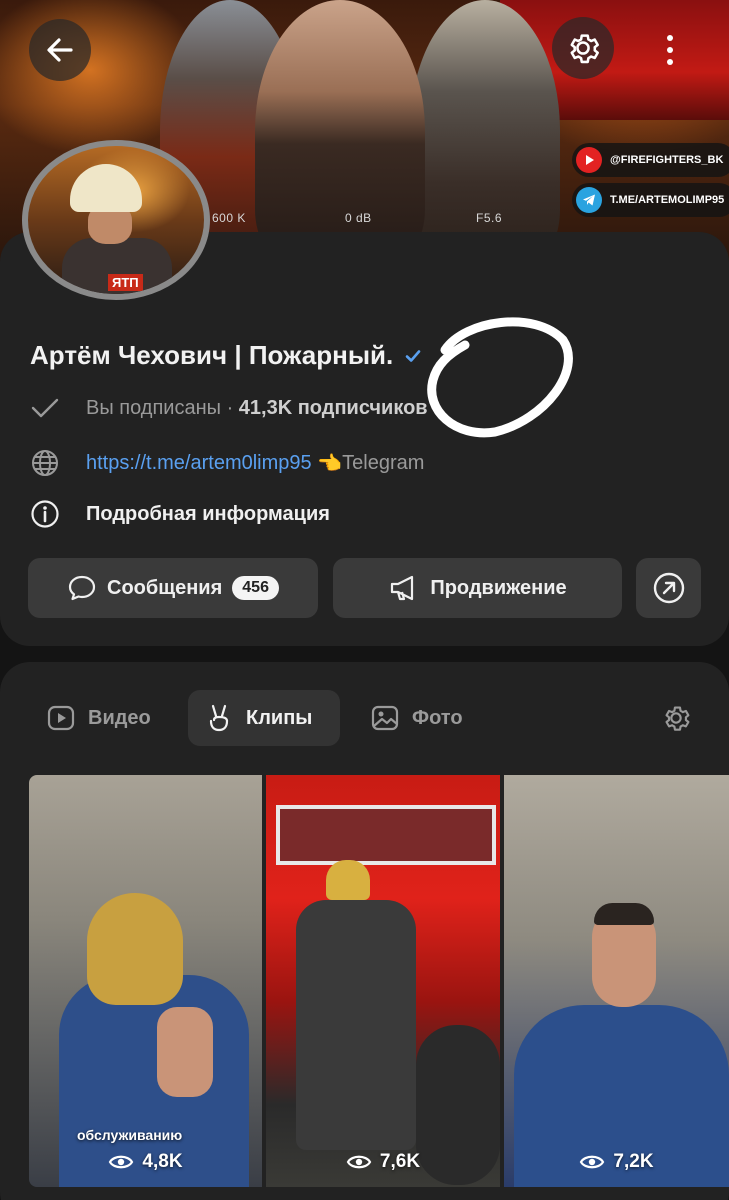 The height and width of the screenshot is (1200, 729). Describe the element at coordinates (165, 587) in the screenshot. I see `messages-label: Сообщения` at that location.